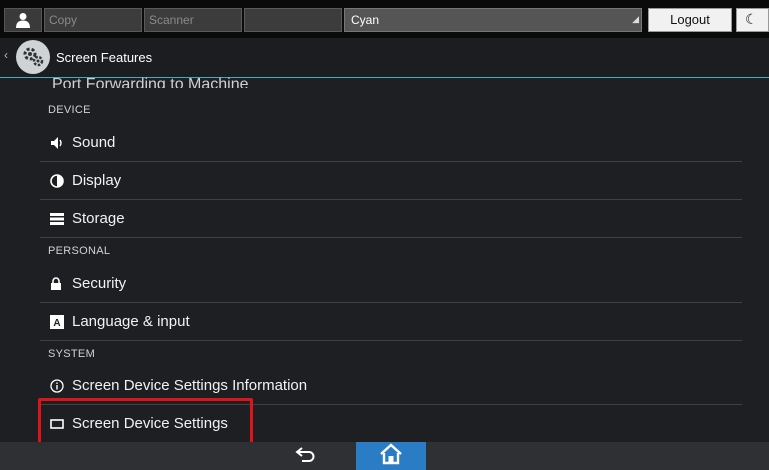 Image resolution: width=769 pixels, height=470 pixels. I want to click on device-info-label: Screen Device Settings Information, so click(190, 385).